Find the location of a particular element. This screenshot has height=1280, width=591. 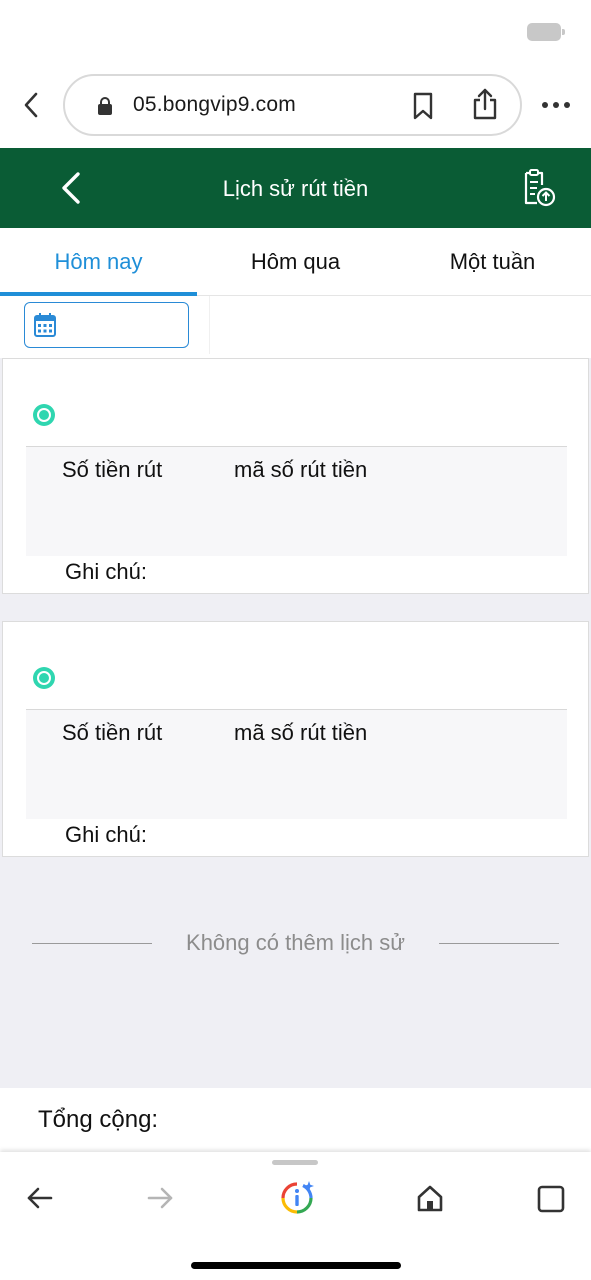

browser-bottom-toolbar is located at coordinates (295, 1216).